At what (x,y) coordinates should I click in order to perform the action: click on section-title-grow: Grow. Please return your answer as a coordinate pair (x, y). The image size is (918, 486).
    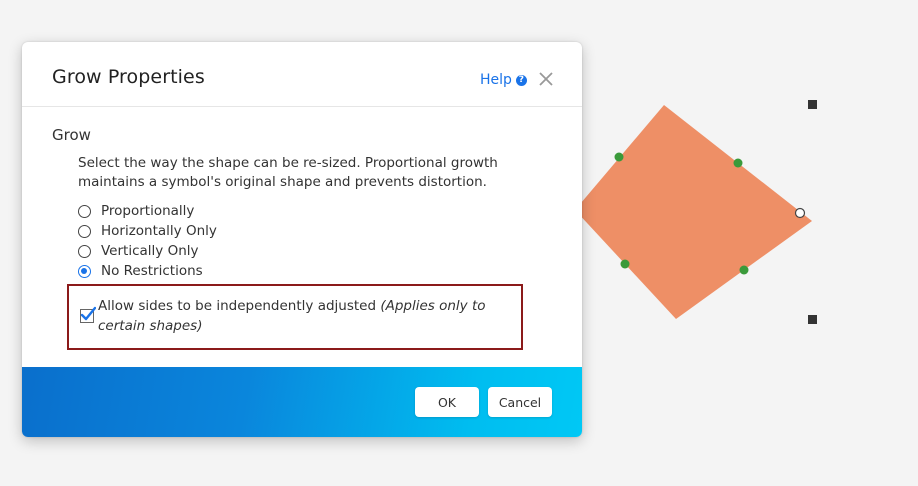
    Looking at the image, I should click on (71, 135).